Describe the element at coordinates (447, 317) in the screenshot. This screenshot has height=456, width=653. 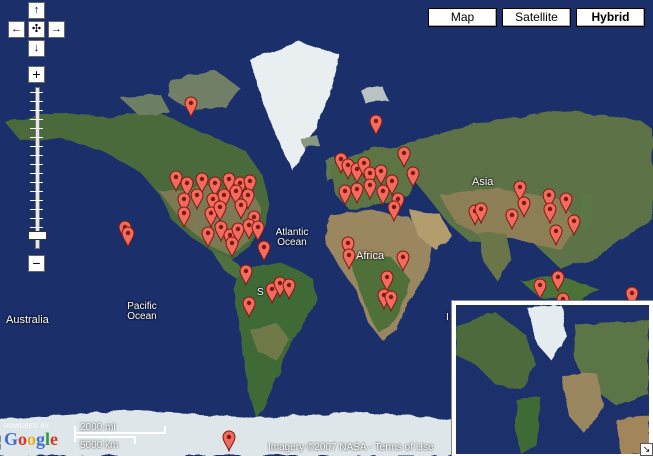
I see `label-indian-partial: I` at that location.